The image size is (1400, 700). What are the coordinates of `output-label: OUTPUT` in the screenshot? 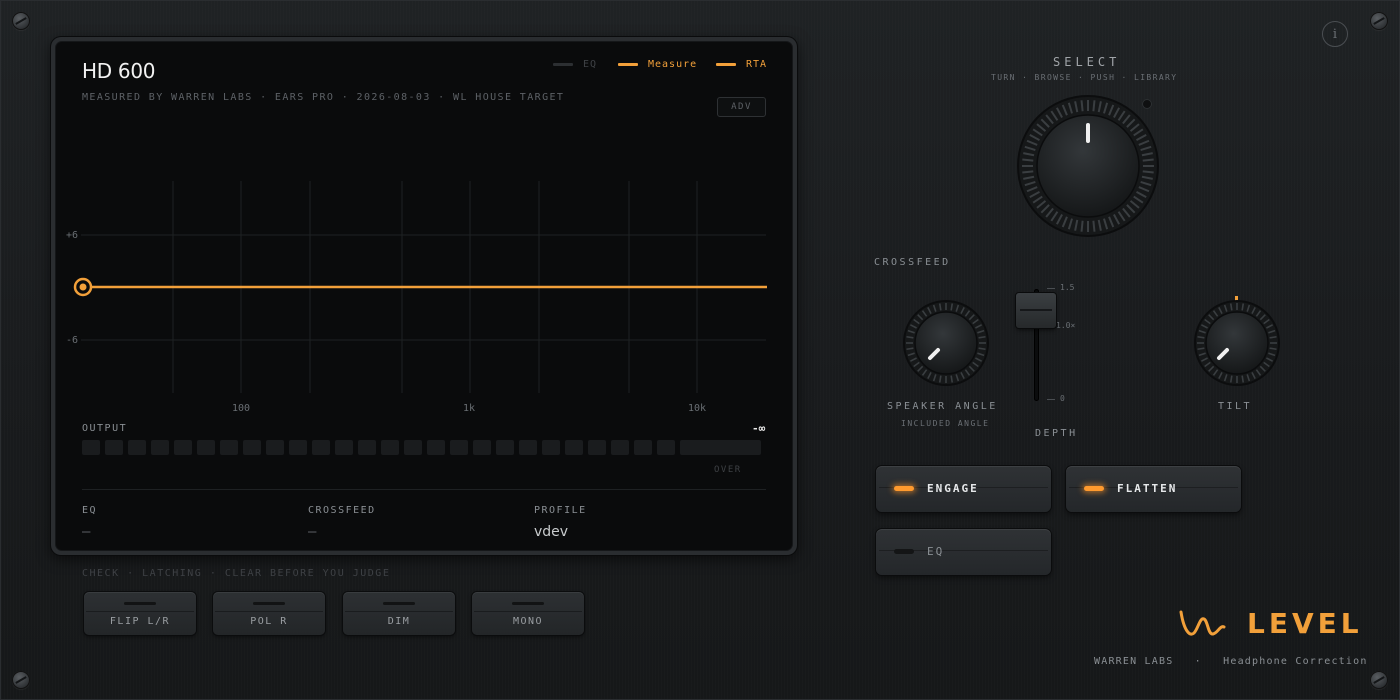 It's located at (105, 428).